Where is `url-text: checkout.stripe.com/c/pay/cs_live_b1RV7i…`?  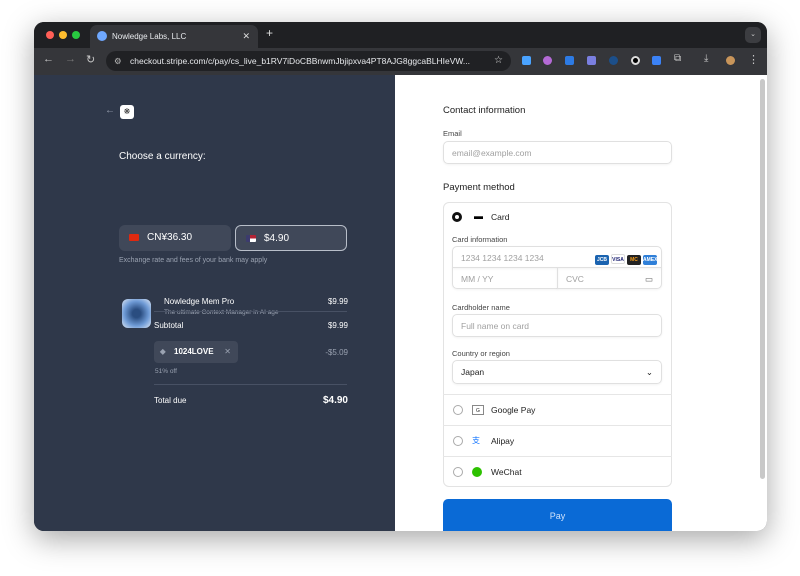
url-text: checkout.stripe.com/c/pay/cs_live_b1RV7i… is located at coordinates (300, 61).